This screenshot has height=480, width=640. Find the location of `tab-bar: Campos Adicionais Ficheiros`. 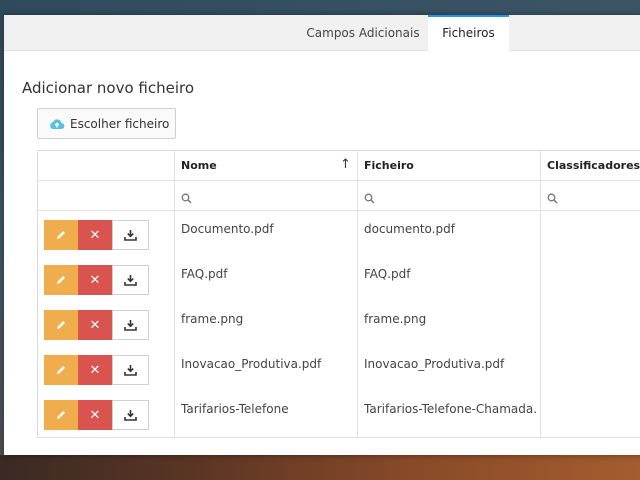

tab-bar: Campos Adicionais Ficheiros is located at coordinates (322, 33).